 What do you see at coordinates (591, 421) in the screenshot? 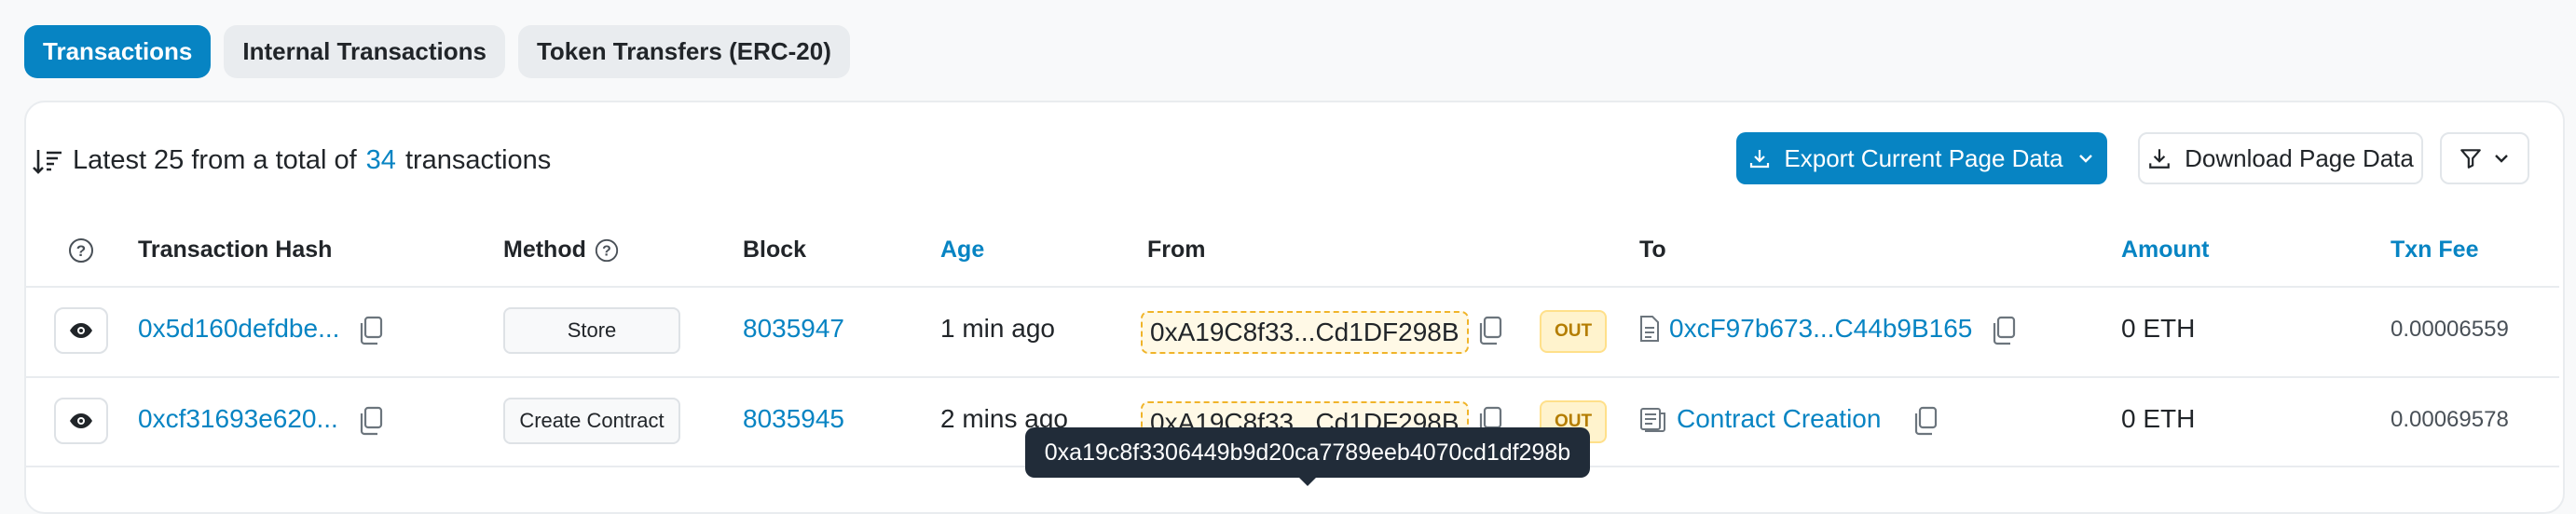
I see `method-badge: Create Contract` at bounding box center [591, 421].